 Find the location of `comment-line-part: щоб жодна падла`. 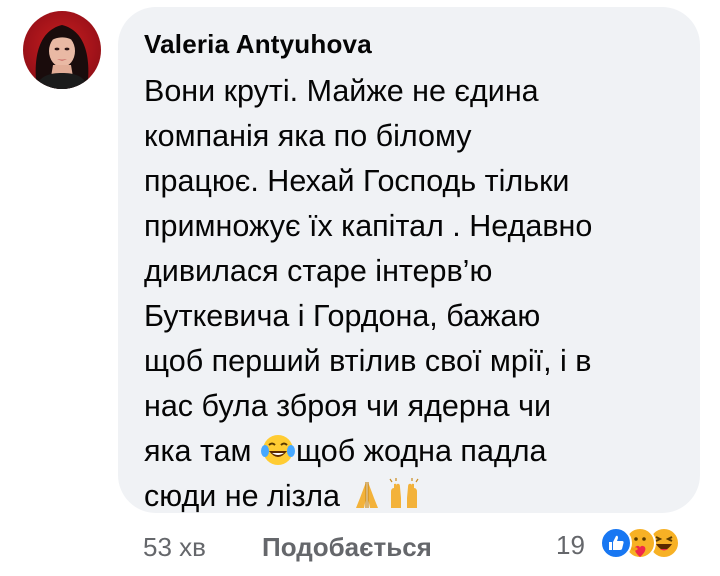

comment-line-part: щоб жодна падла is located at coordinates (421, 451).